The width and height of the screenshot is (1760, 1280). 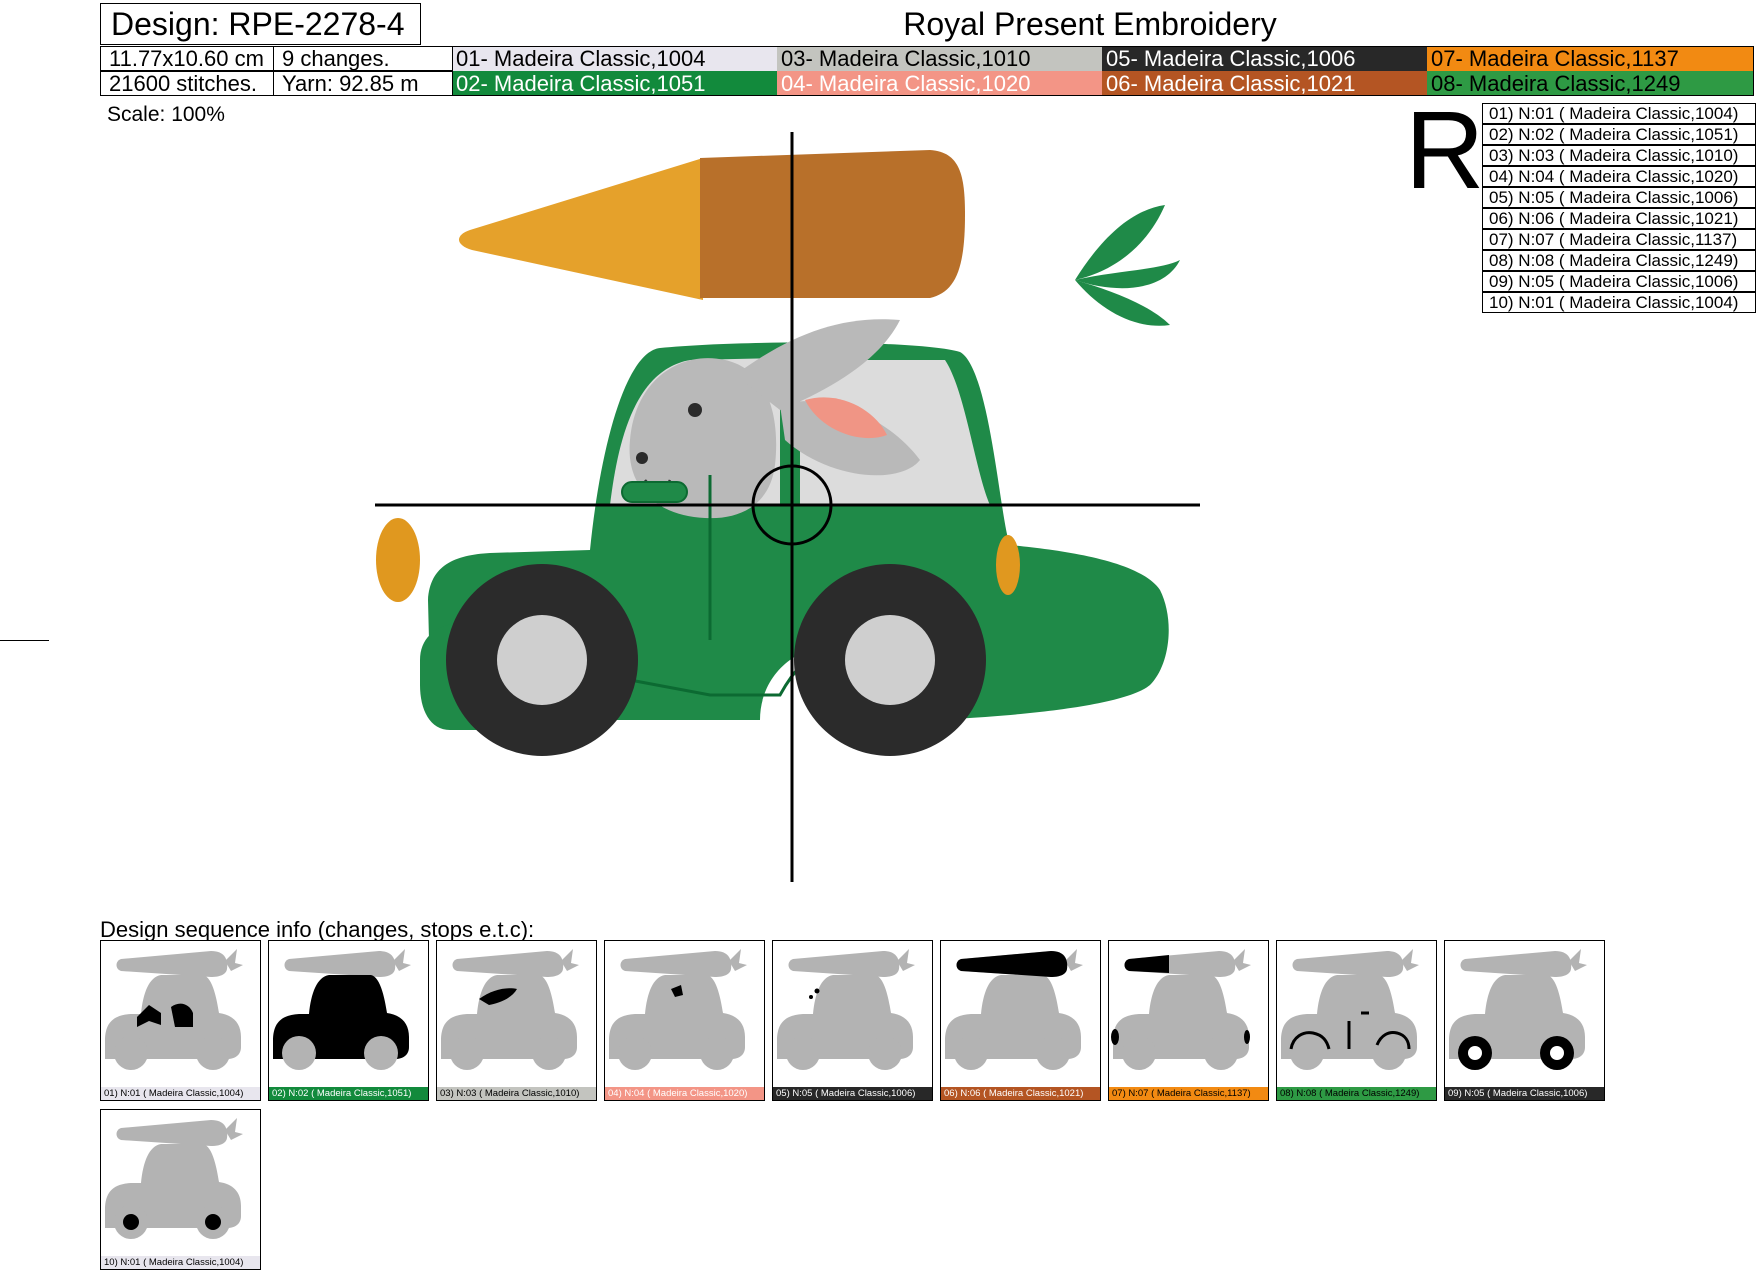 I want to click on stop-row: 06) N:06 ( Madeira Classic,1021), so click(x=1619, y=218).